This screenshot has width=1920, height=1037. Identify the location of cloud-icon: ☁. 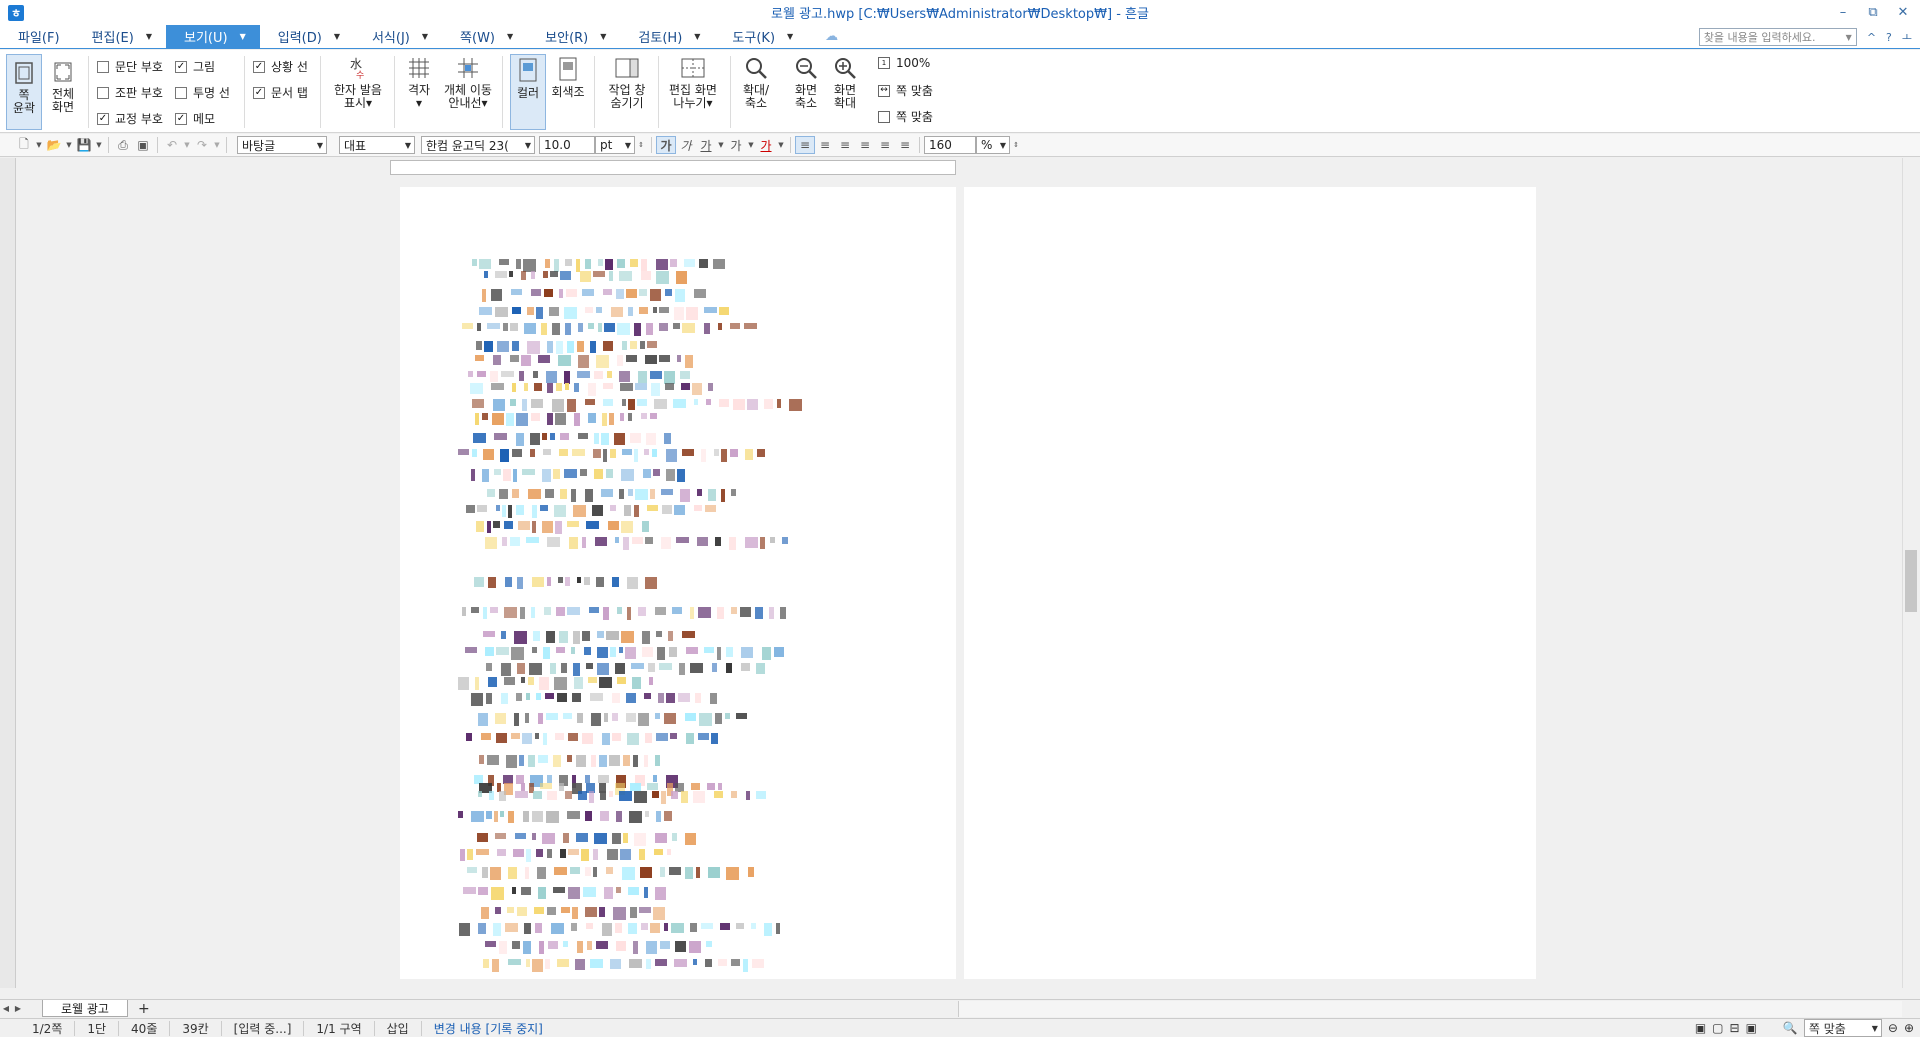
(829, 37).